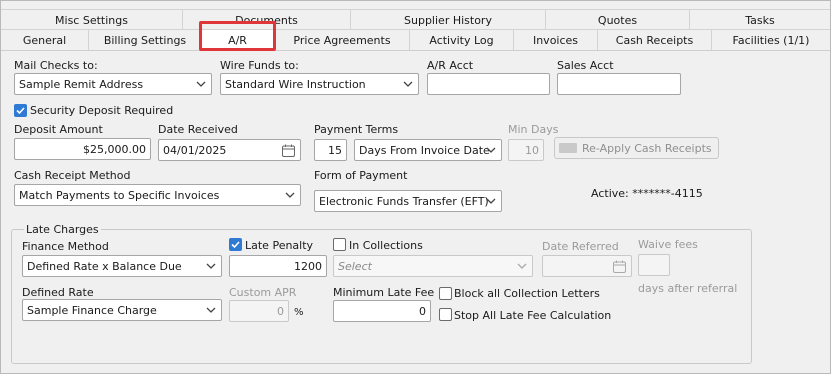  Describe the element at coordinates (654, 39) in the screenshot. I see `tab-cash-receipts: Cash Receipts` at that location.